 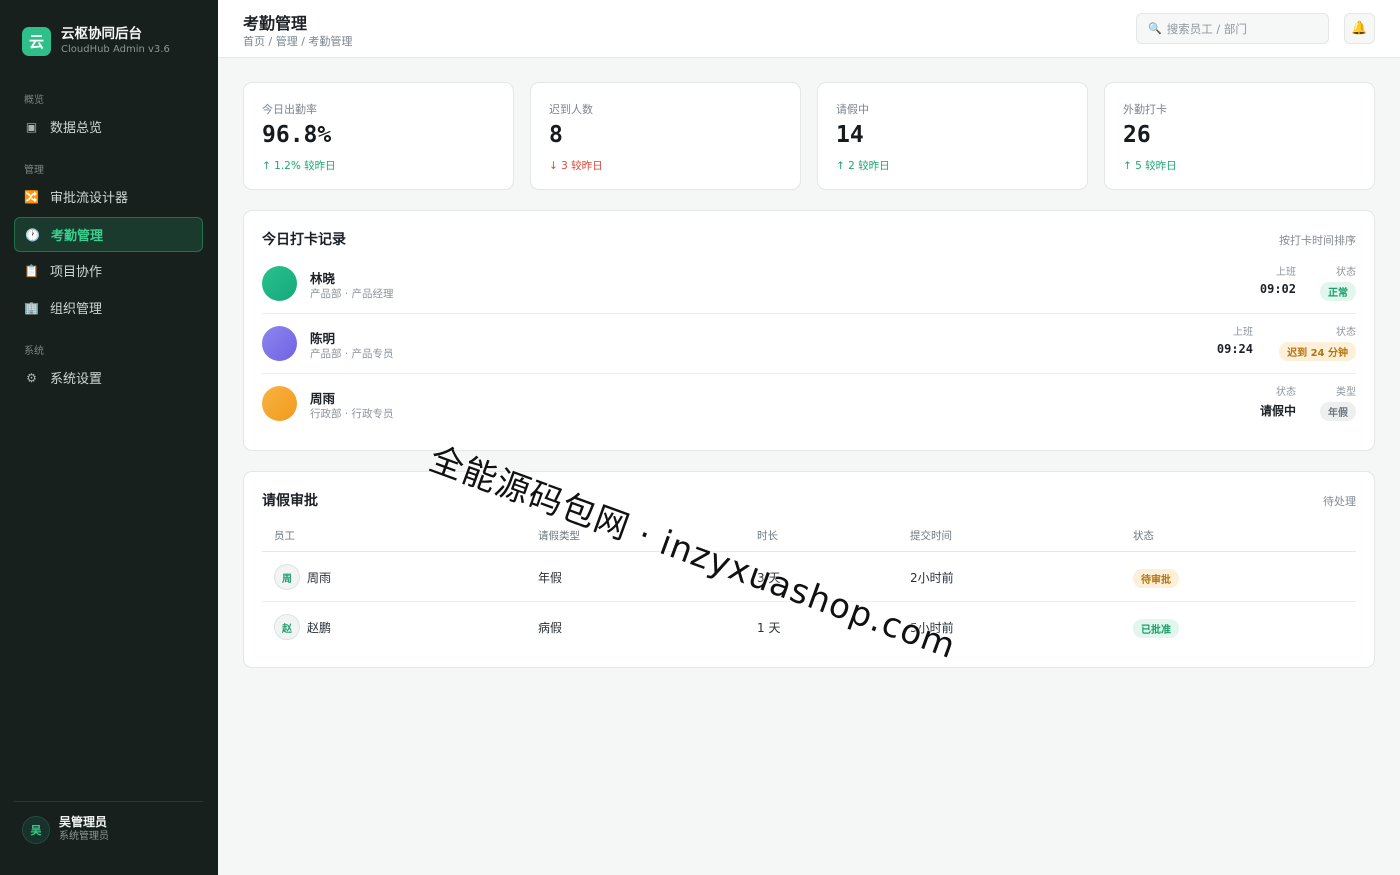 What do you see at coordinates (31, 196) in the screenshot?
I see `workflow-icon: 🔀` at bounding box center [31, 196].